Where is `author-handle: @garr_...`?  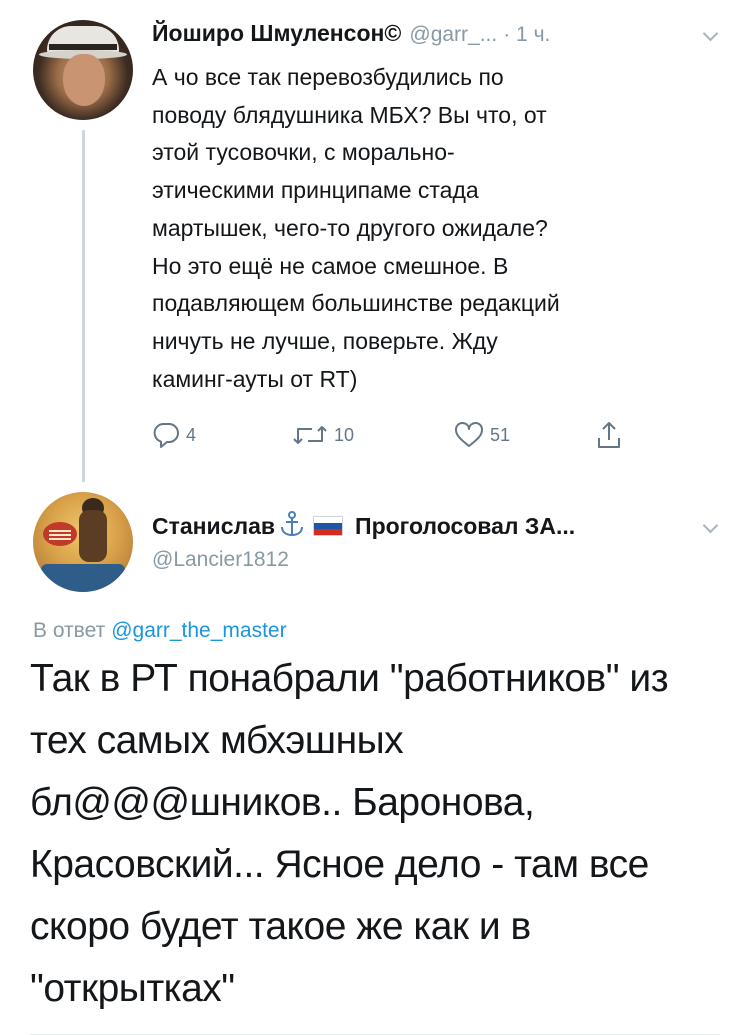 author-handle: @garr_... is located at coordinates (453, 35).